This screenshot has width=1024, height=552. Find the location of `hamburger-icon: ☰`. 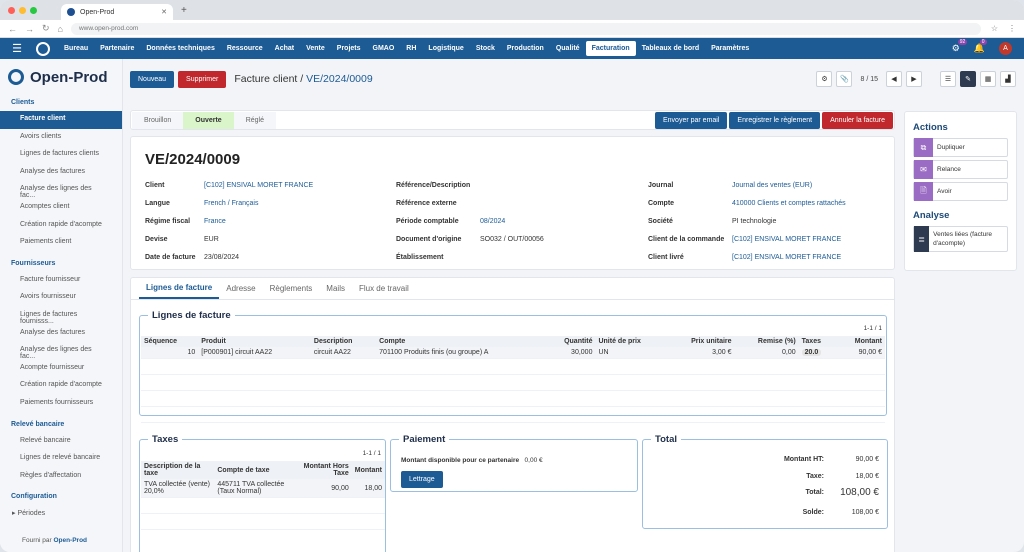

hamburger-icon: ☰ is located at coordinates (17, 48).